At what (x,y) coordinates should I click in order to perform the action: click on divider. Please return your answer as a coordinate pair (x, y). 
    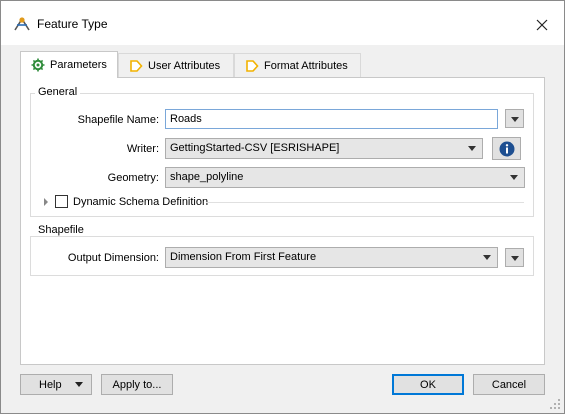
    Looking at the image, I should click on (365, 202).